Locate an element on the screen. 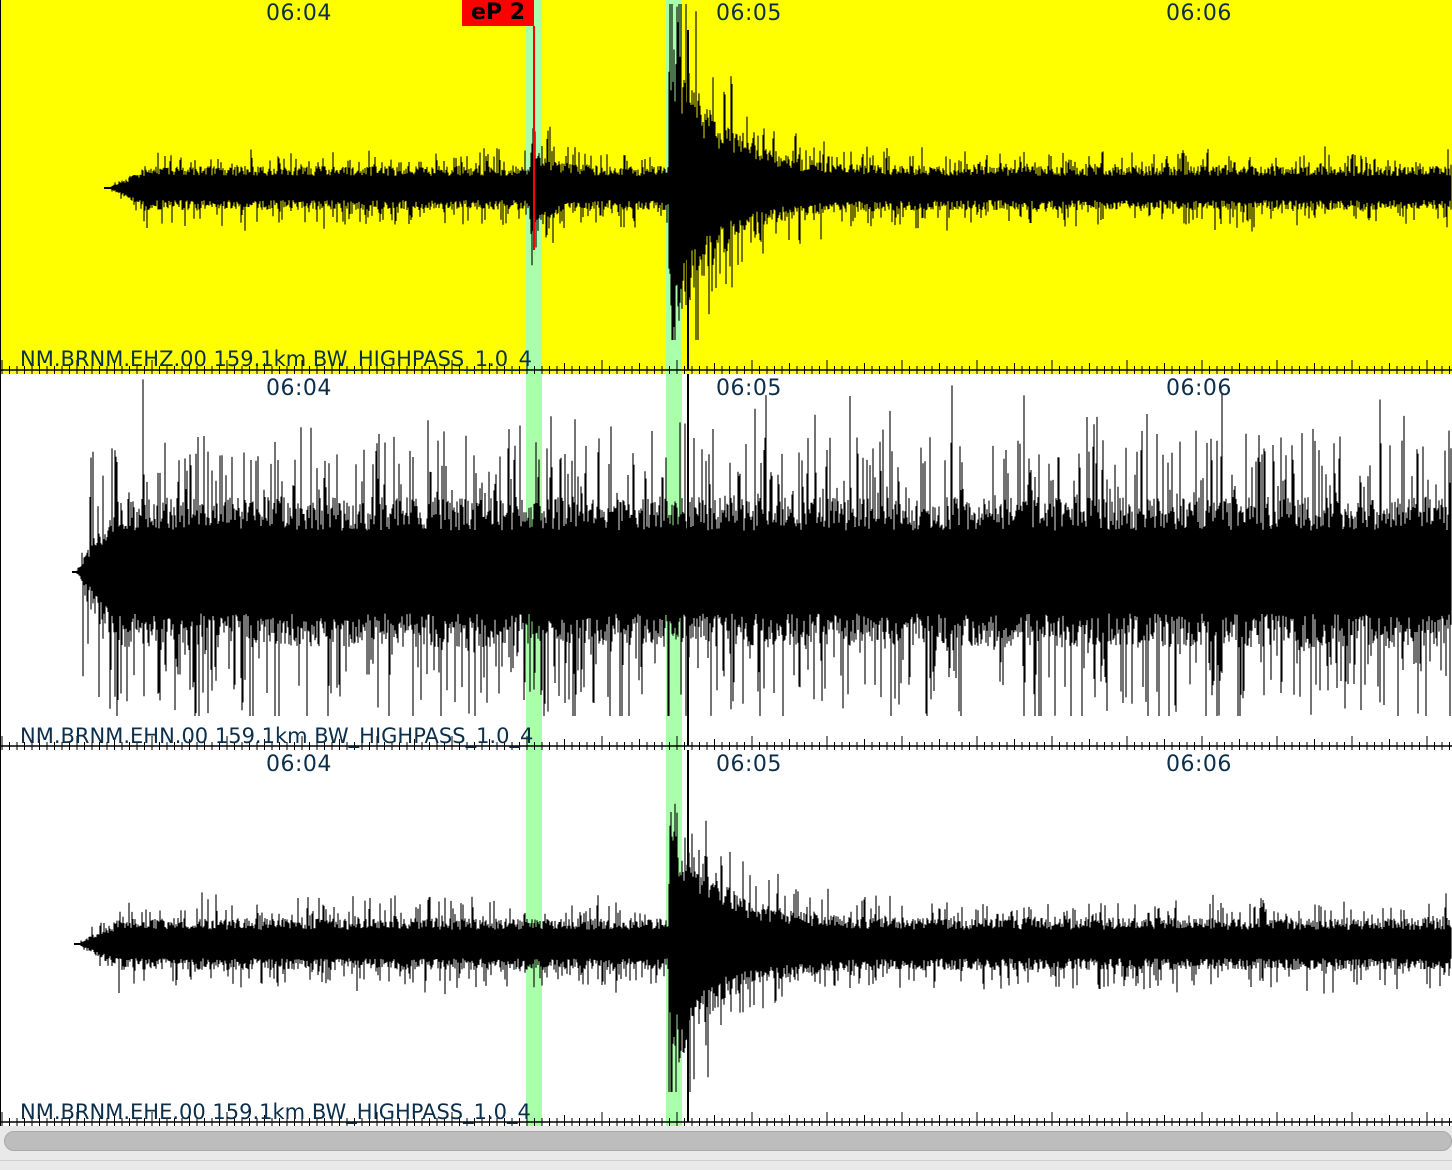 This screenshot has height=1170, width=1452. channel-label-ehz: NM.BRNM.EHZ.00 159.1km BW_HIGHPASS_1.0_4 is located at coordinates (276, 359).